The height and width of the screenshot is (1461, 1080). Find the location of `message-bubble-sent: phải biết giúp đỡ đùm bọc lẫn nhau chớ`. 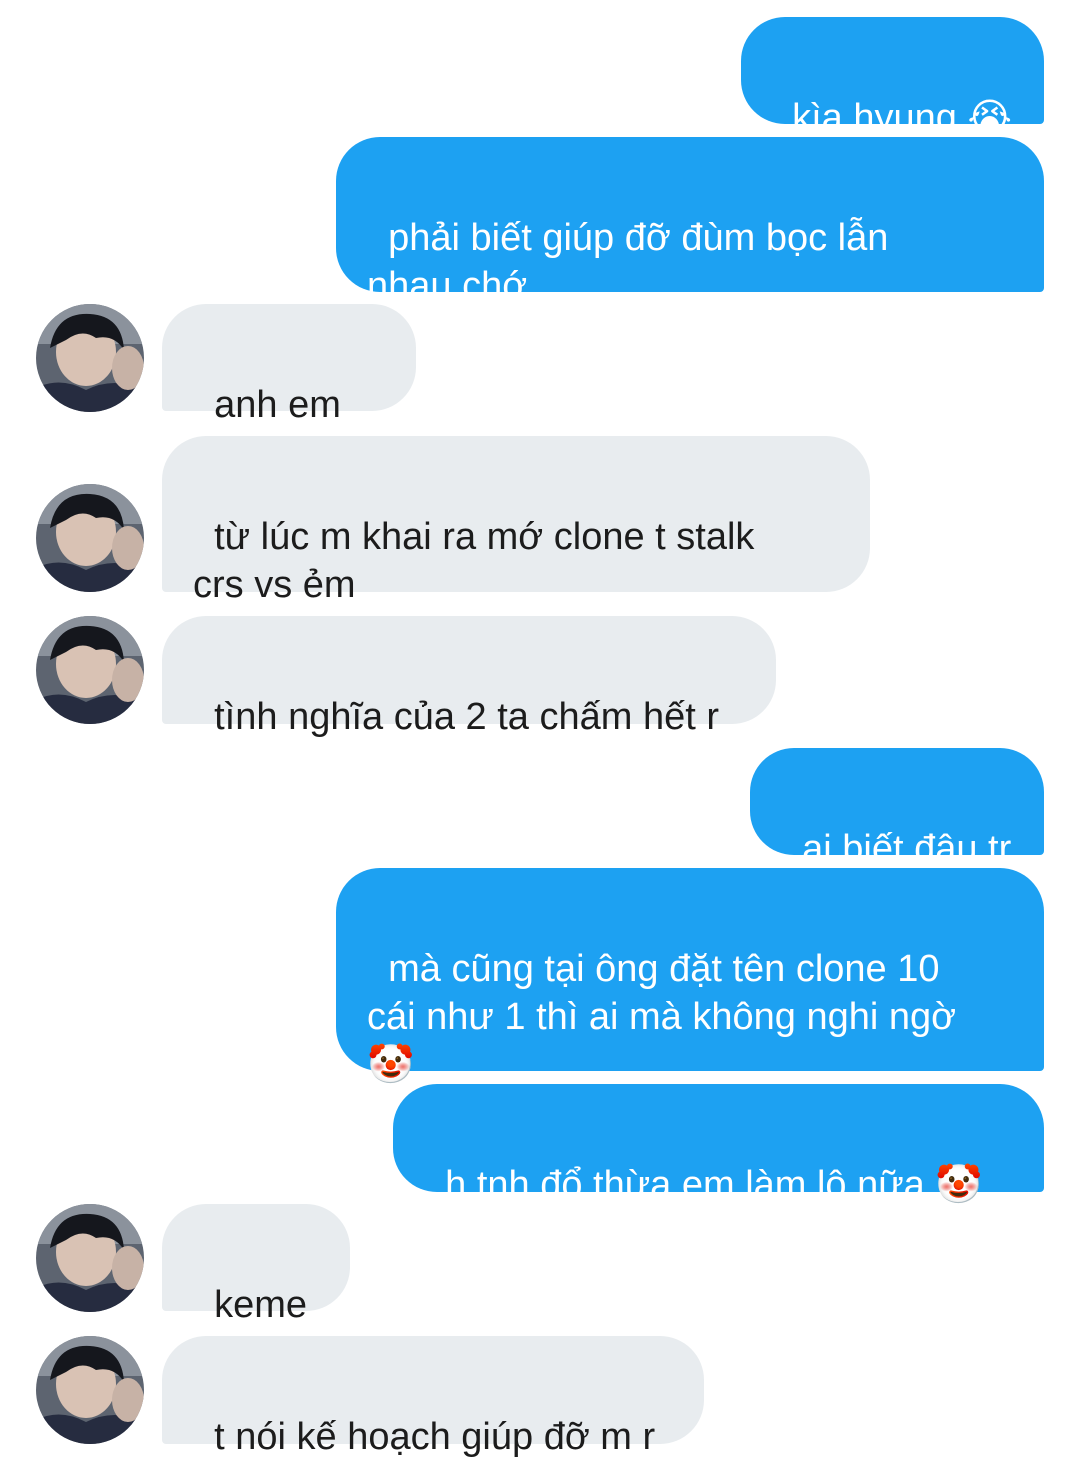

message-bubble-sent: phải biết giúp đỡ đùm bọc lẫn nhau chớ is located at coordinates (690, 222).